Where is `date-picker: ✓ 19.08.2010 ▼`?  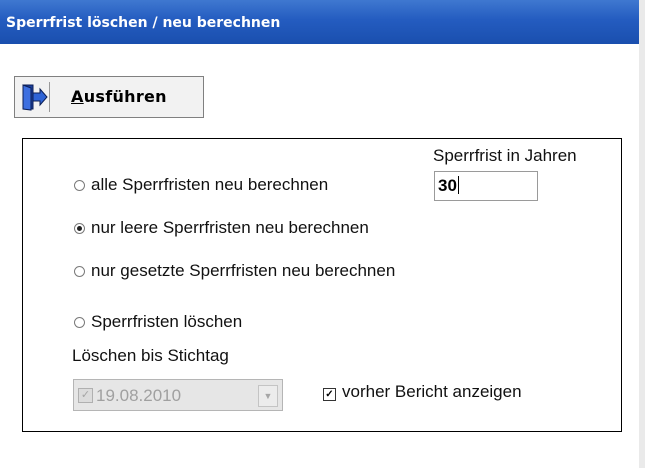 date-picker: ✓ 19.08.2010 ▼ is located at coordinates (178, 395).